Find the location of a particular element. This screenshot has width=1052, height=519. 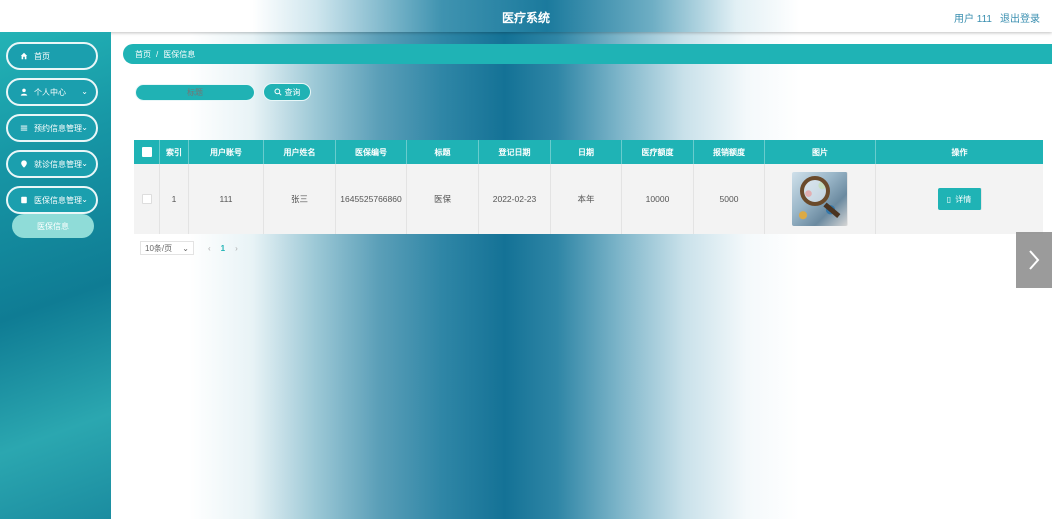

col-header: 索引 is located at coordinates (174, 152).